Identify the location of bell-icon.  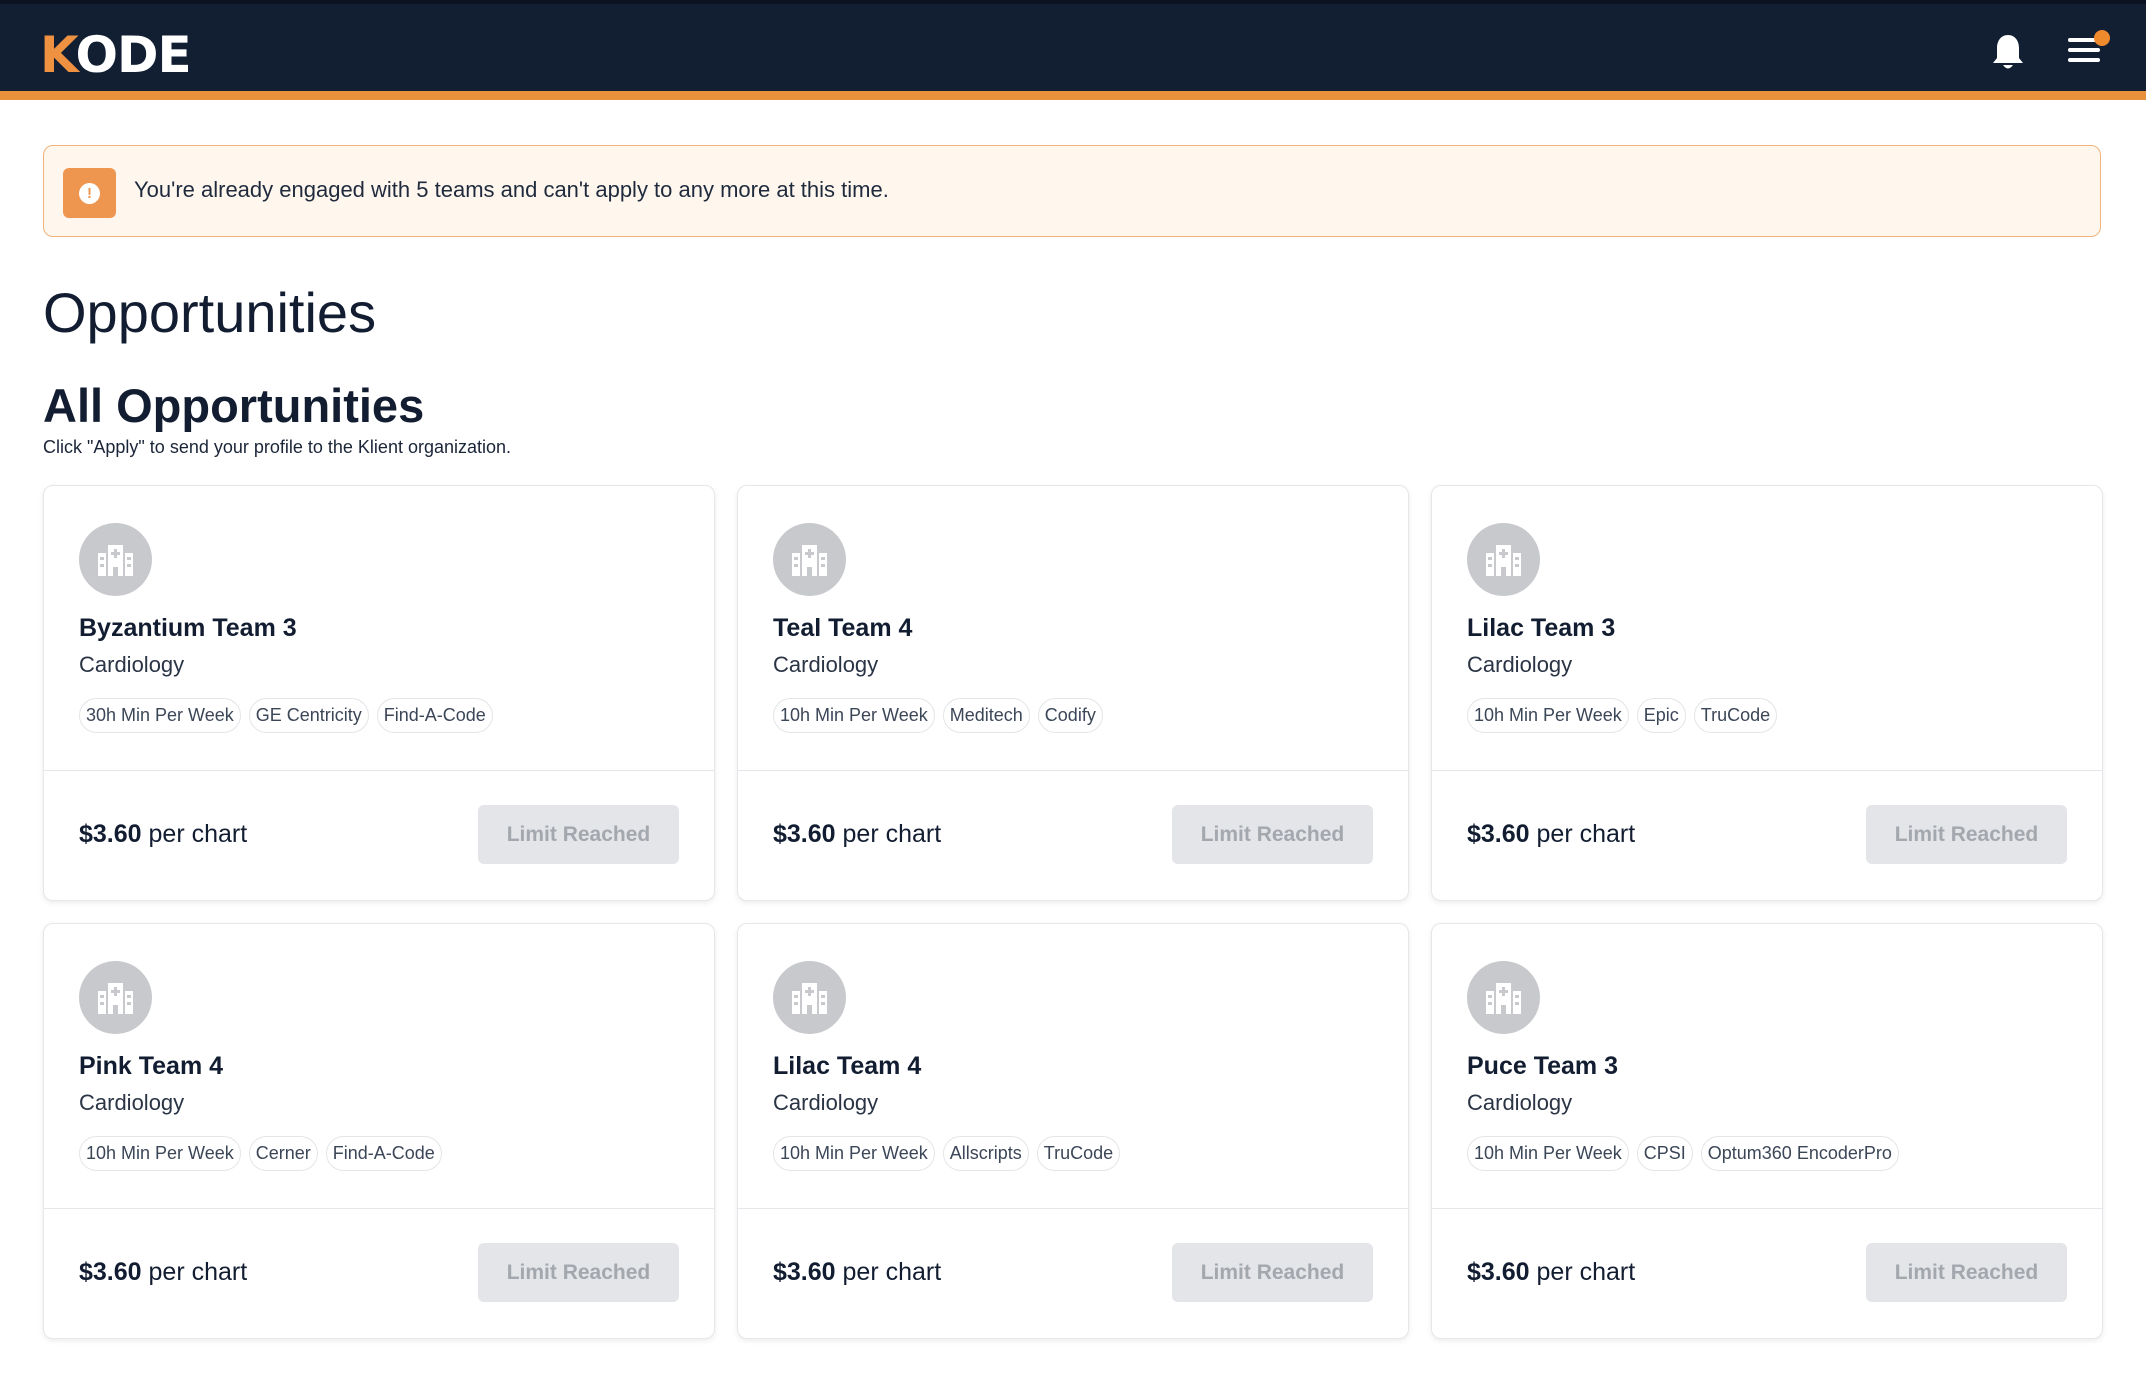
(2008, 52).